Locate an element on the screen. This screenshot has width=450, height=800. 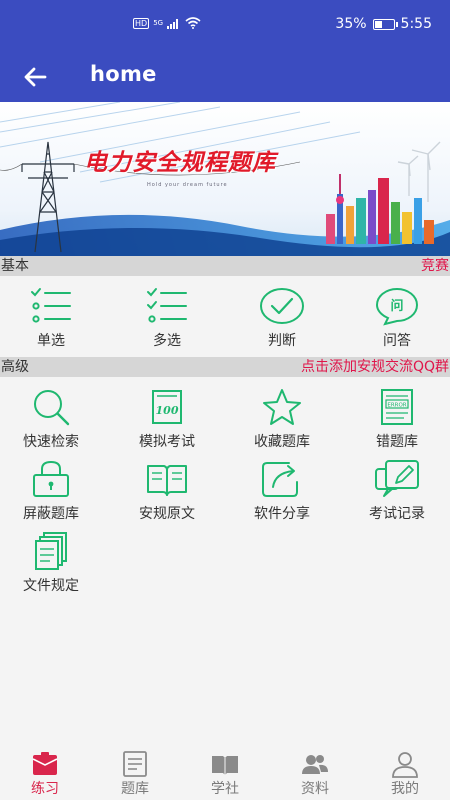
blocked-questions-button: 屏蔽题库 is located at coordinates (53, 491).